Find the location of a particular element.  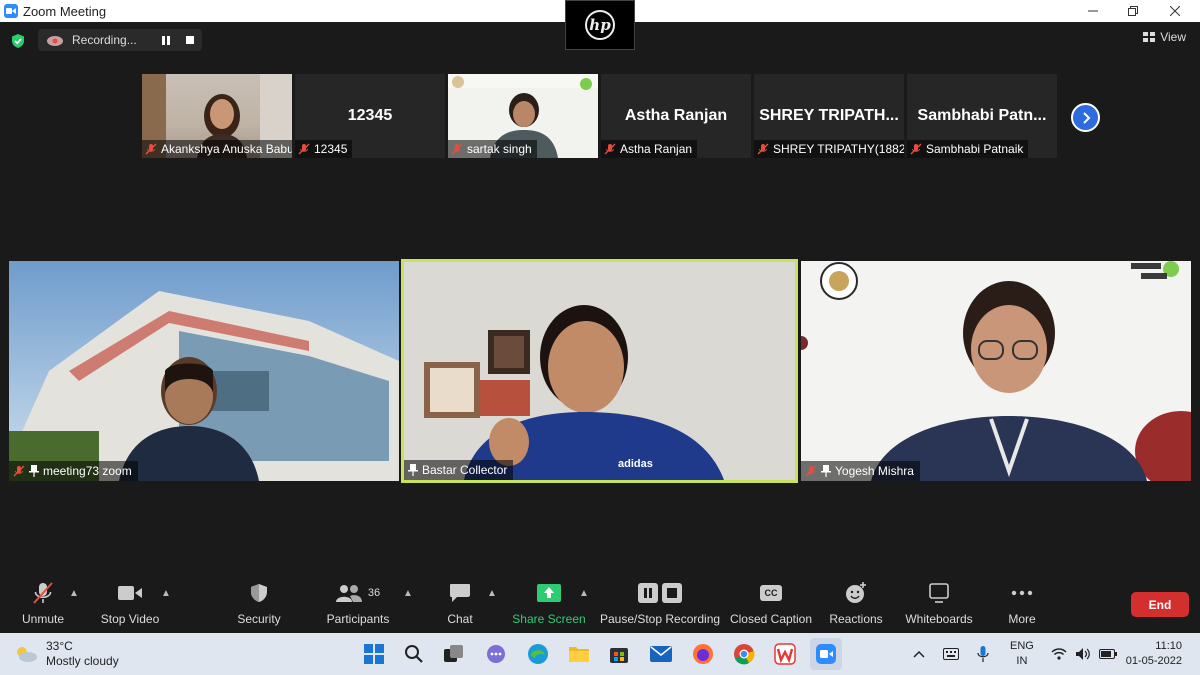

participant-name: Akankshya Anuska Babu is located at coordinates (226, 149).